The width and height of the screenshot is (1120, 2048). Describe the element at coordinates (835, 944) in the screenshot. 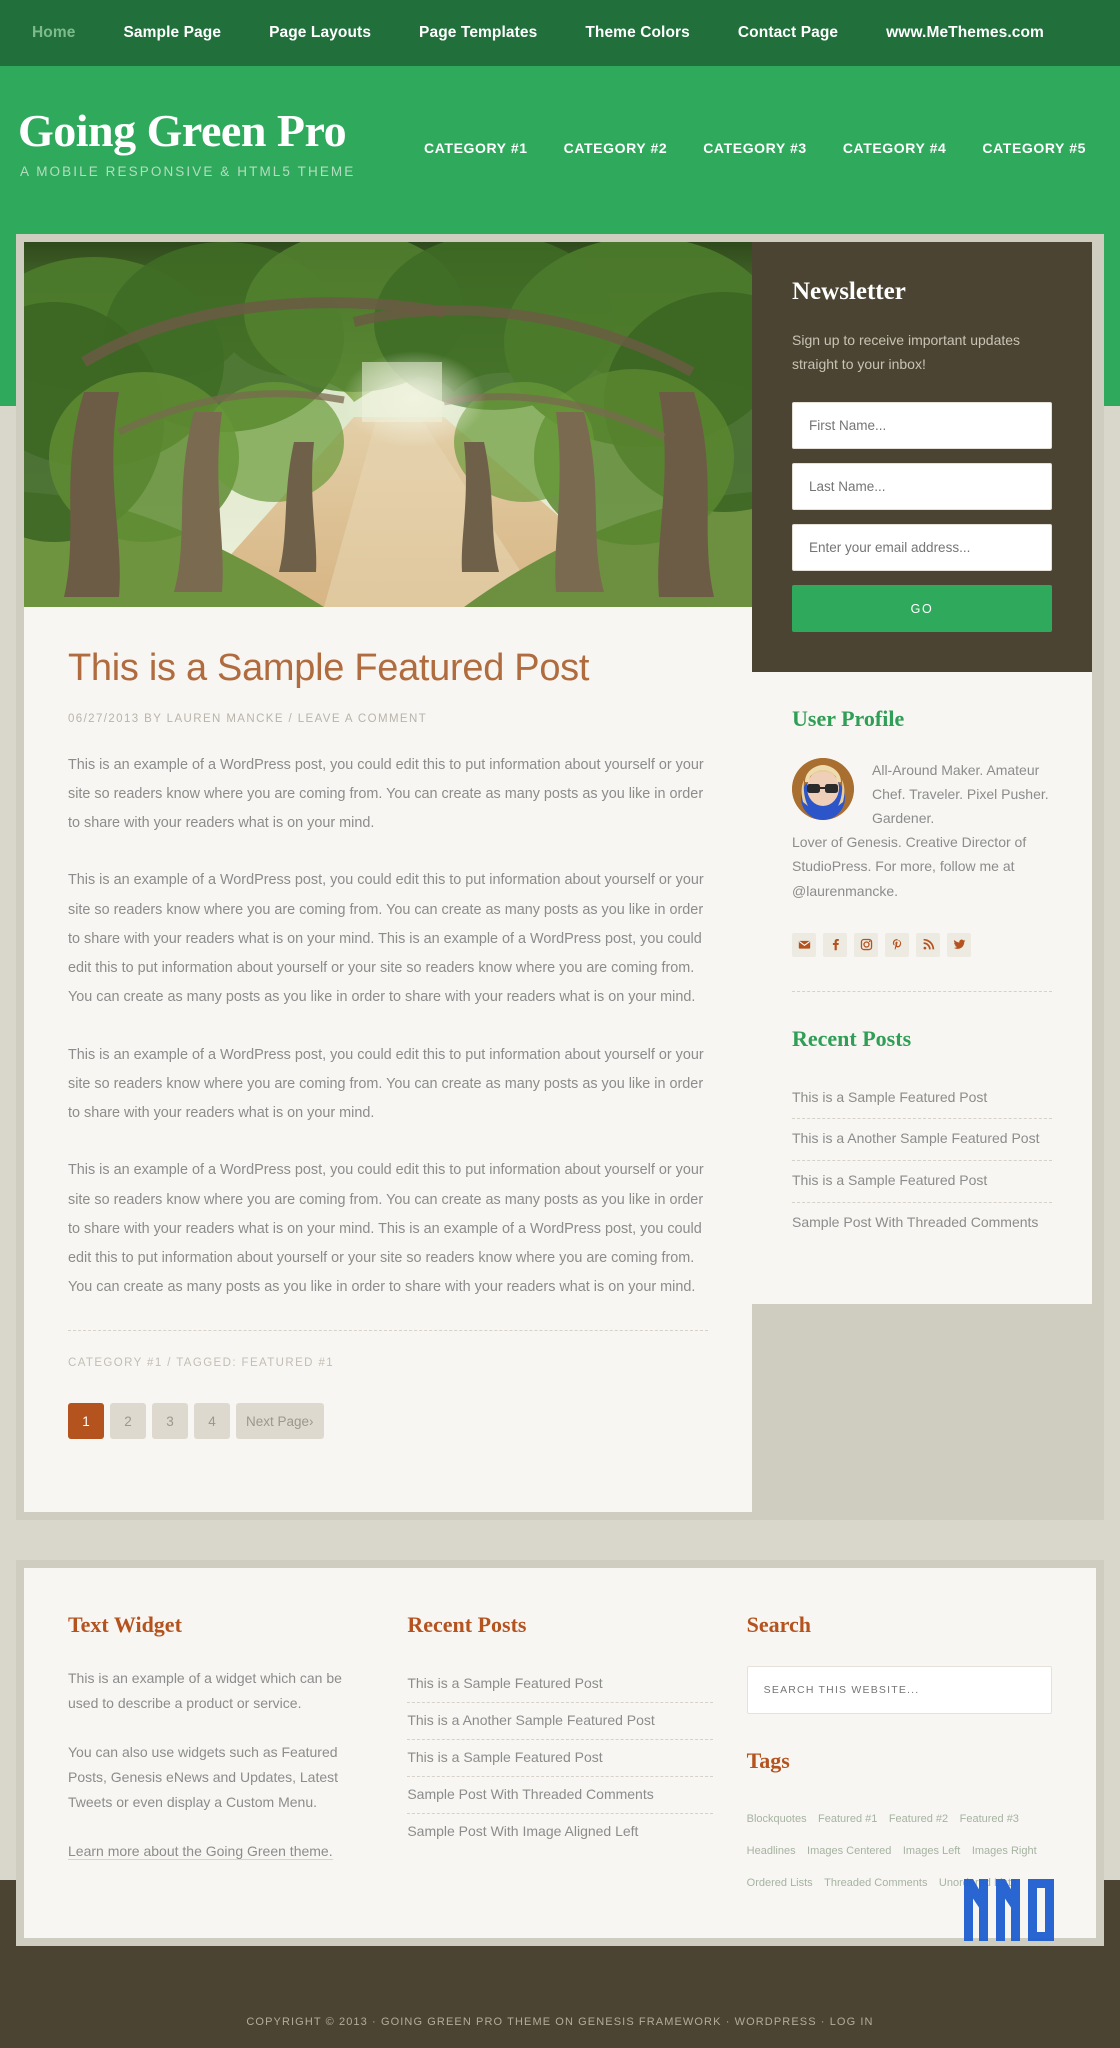

I see `facebook-icon` at that location.